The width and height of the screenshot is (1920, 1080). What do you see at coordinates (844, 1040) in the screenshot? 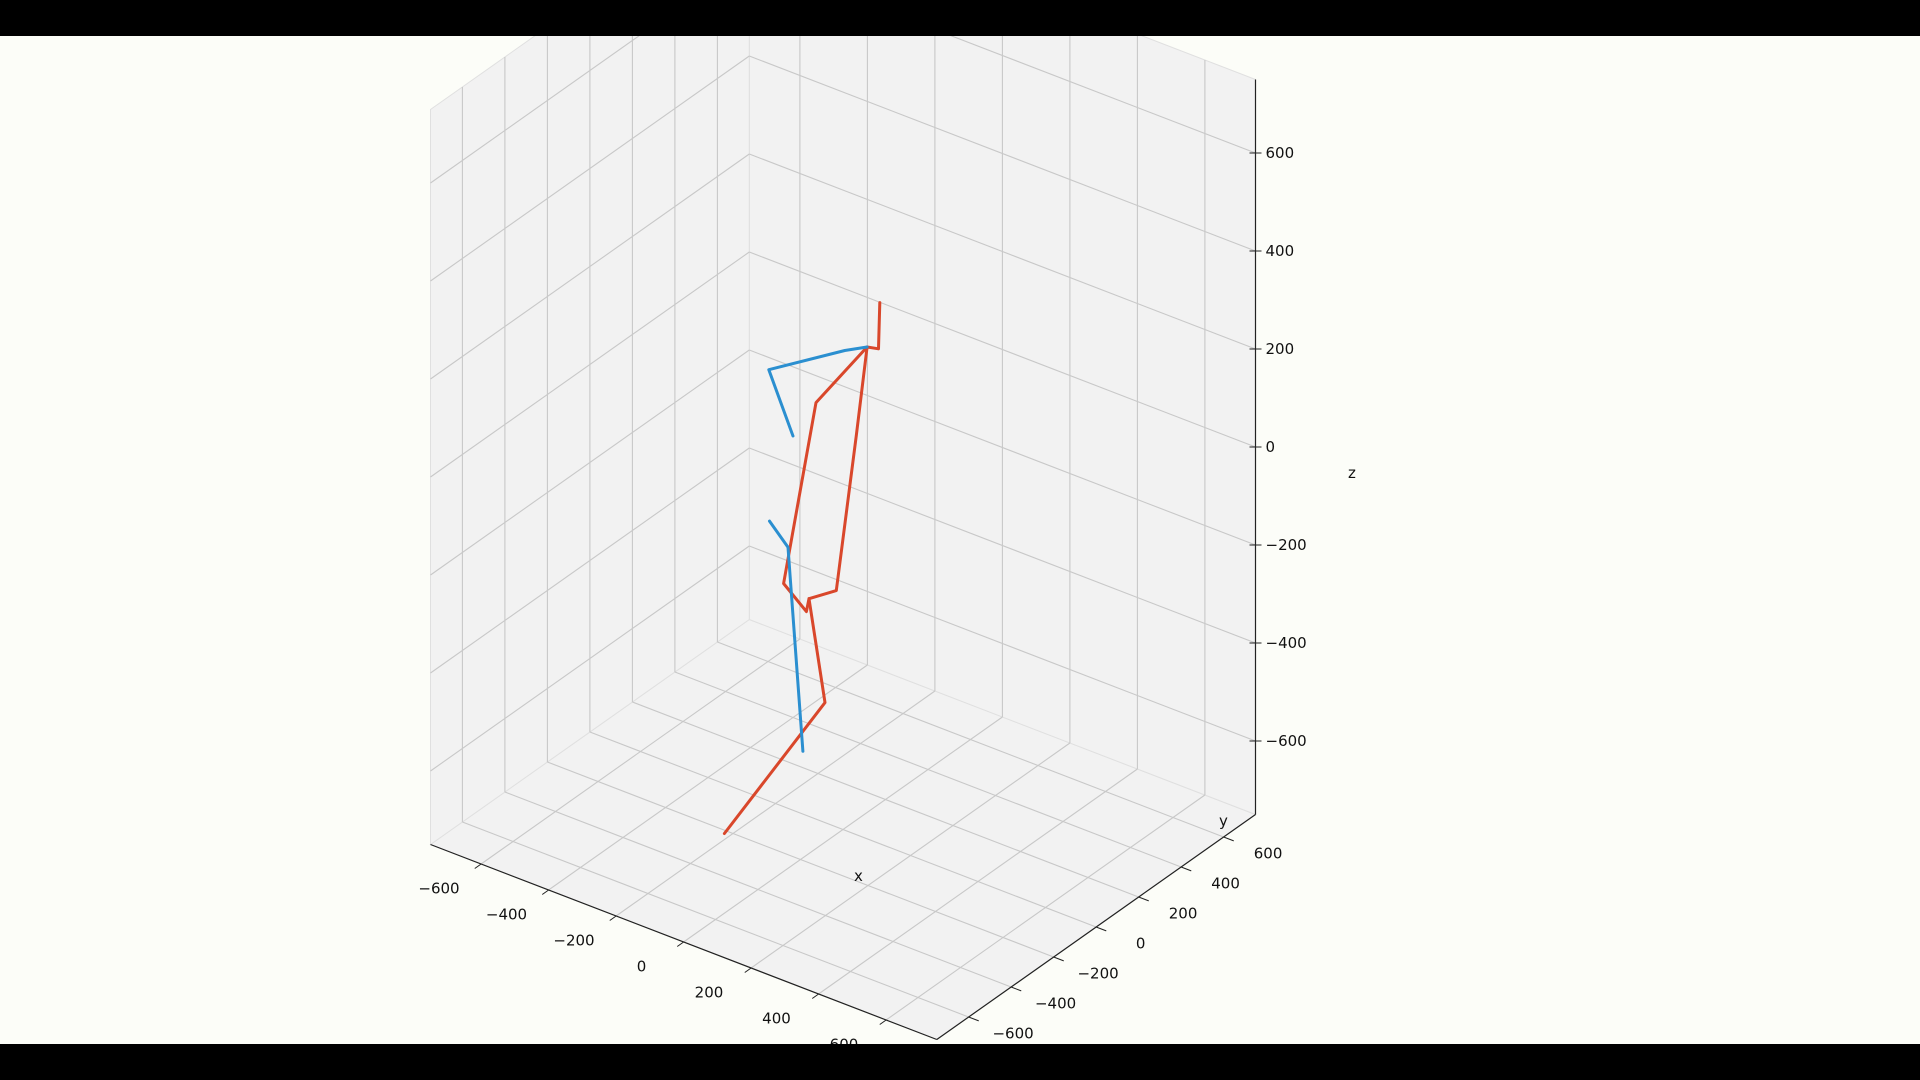
I see `x-tick-label: 600` at bounding box center [844, 1040].